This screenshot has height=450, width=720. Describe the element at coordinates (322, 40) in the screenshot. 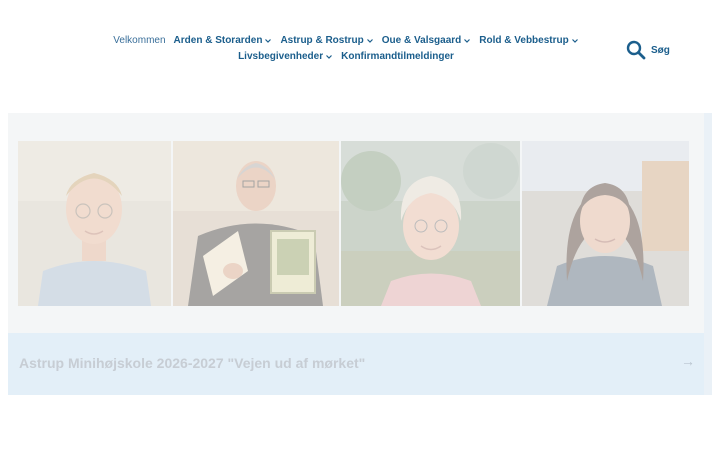

I see `nav-item-label: Astrup & Rostrup` at that location.